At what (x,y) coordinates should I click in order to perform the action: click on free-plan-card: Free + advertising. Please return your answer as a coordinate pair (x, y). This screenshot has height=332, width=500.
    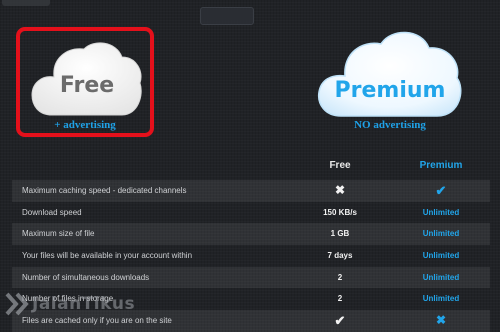
    Looking at the image, I should click on (85, 82).